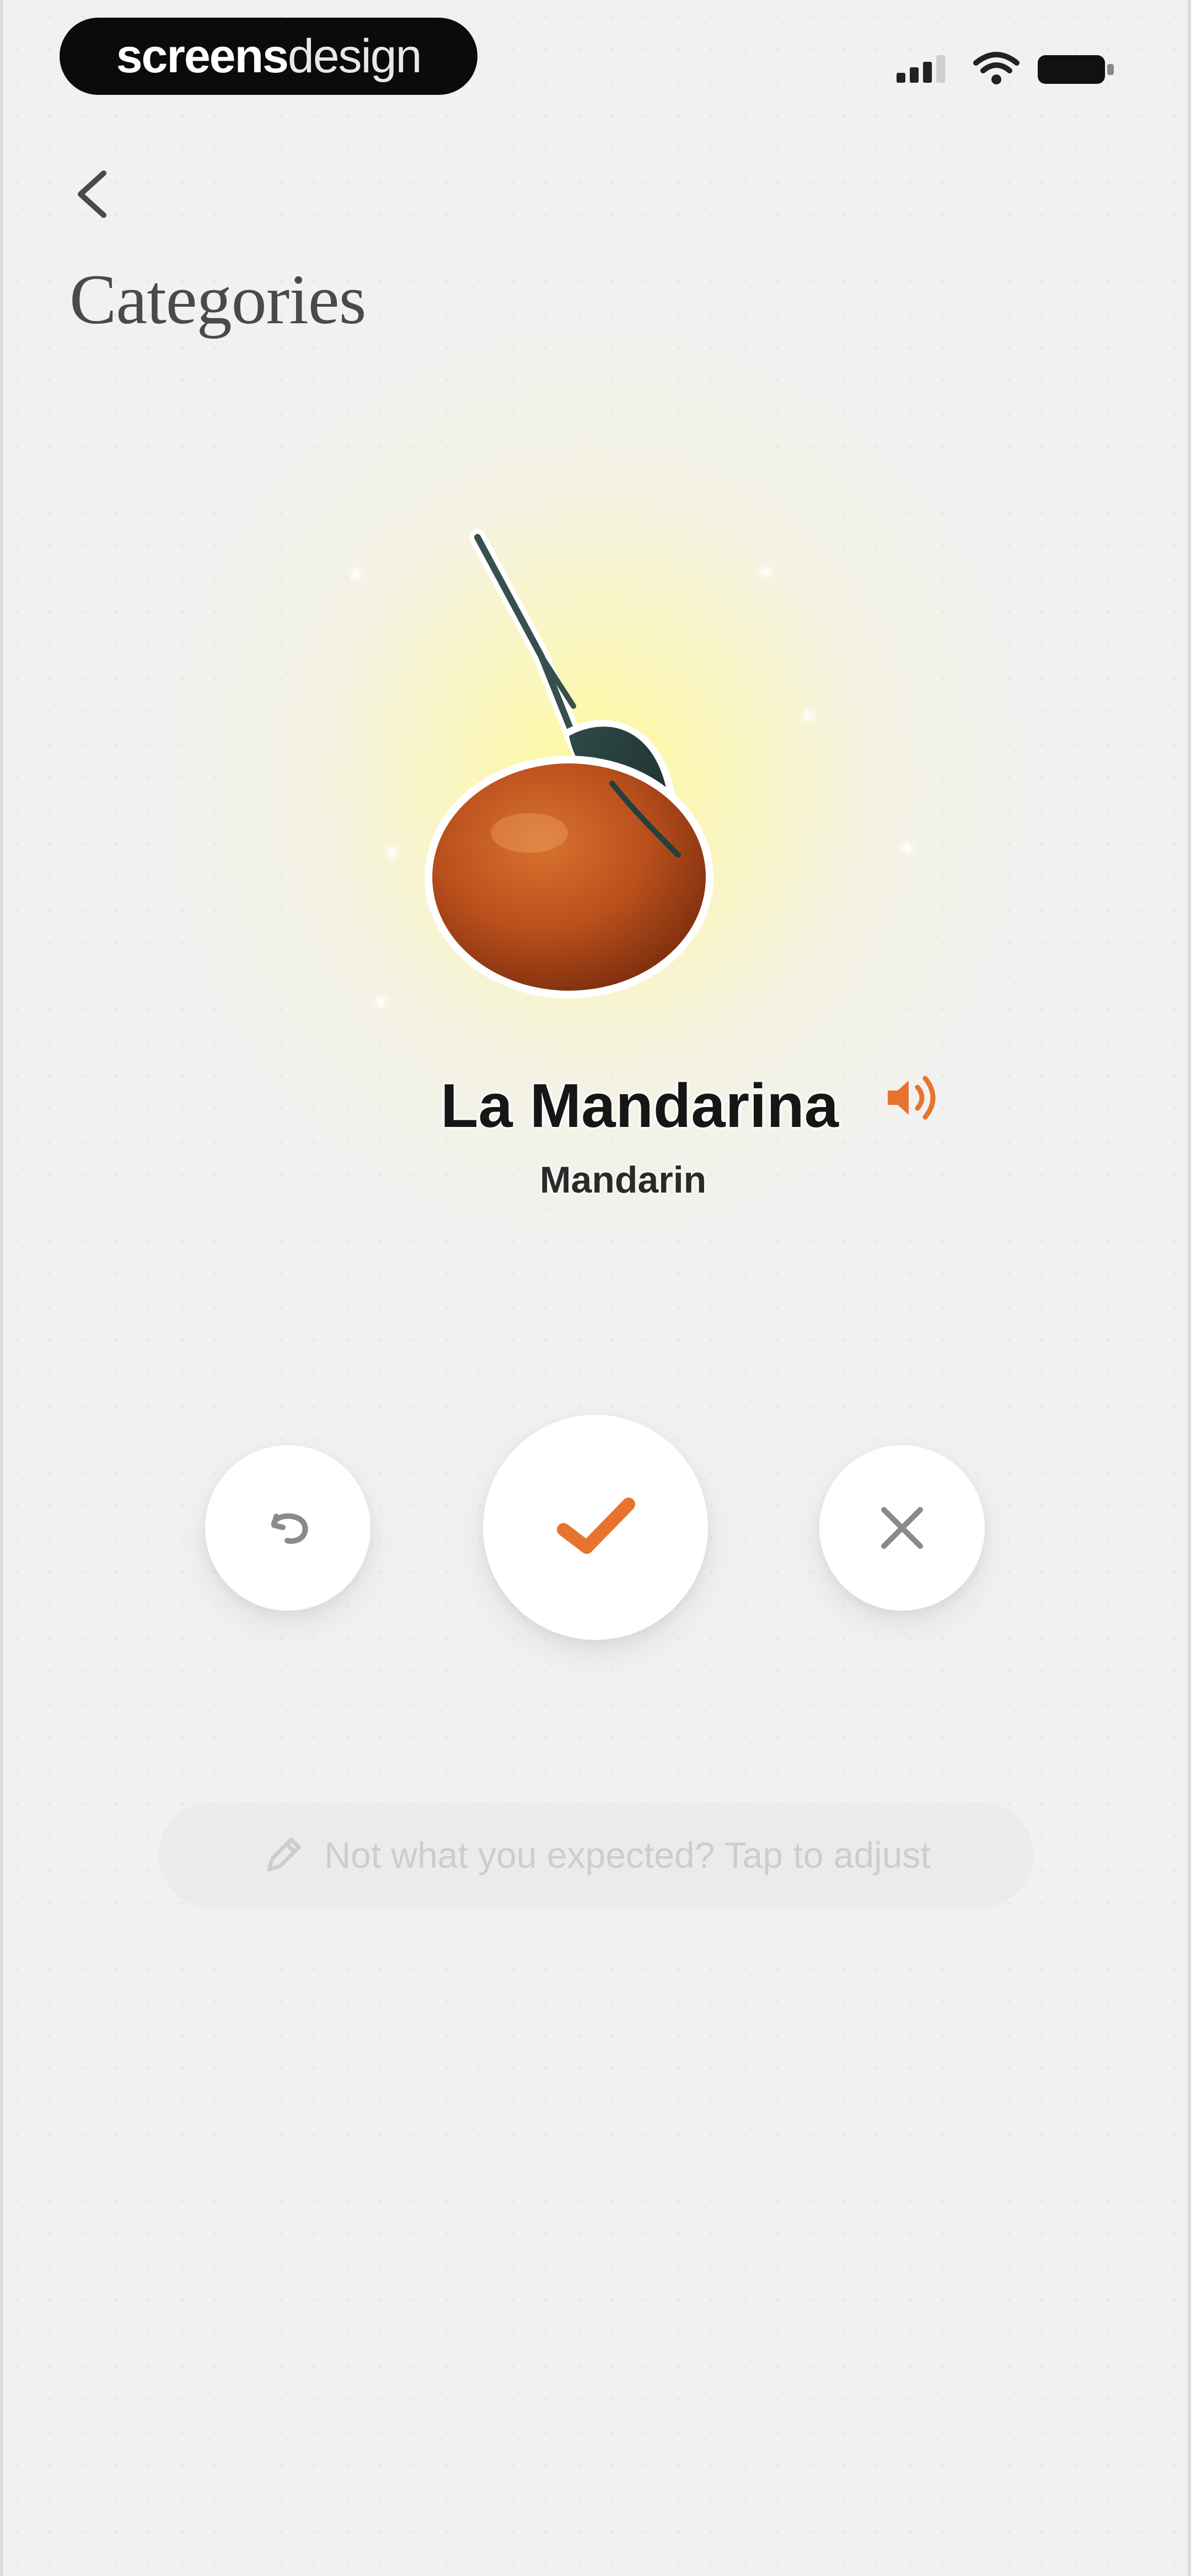 Image resolution: width=1191 pixels, height=2576 pixels. Describe the element at coordinates (640, 1105) in the screenshot. I see `word-title: La Mandarina` at that location.